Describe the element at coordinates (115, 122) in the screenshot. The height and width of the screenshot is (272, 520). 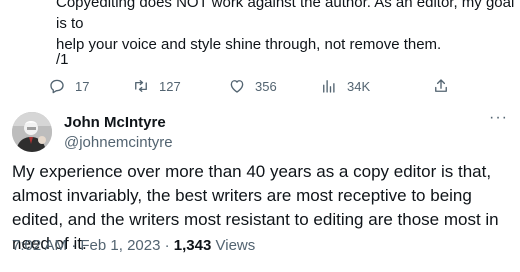
I see `author-name: John McIntyre` at that location.